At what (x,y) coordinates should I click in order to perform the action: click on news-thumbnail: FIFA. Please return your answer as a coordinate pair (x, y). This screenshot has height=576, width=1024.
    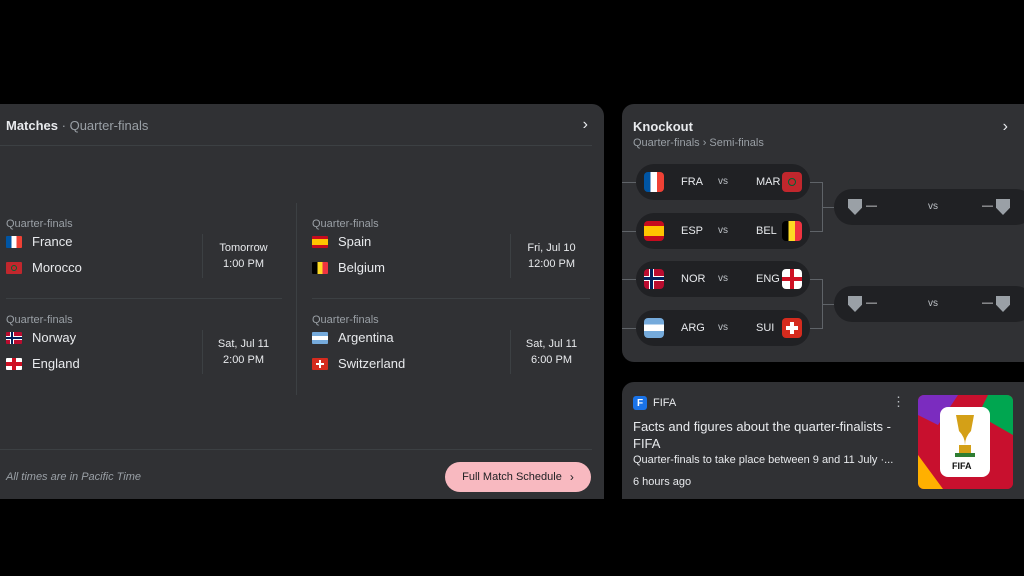
    Looking at the image, I should click on (965, 442).